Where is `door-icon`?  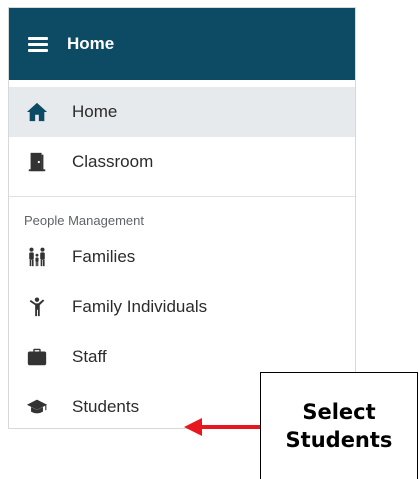
door-icon is located at coordinates (37, 162).